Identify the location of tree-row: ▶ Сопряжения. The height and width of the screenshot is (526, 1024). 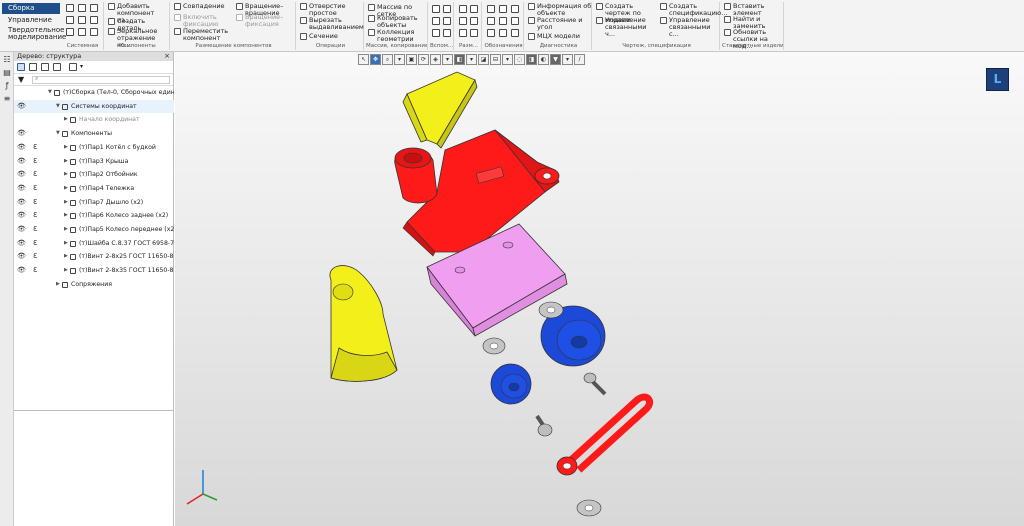
(94, 285).